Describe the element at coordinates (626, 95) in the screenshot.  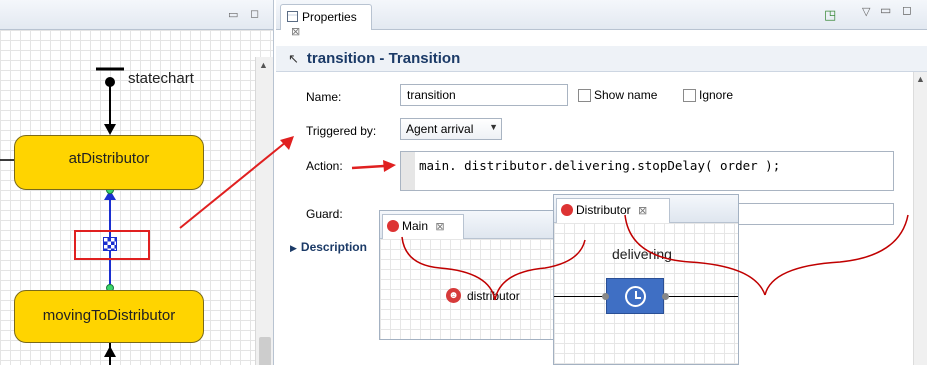
I see `show-name-label: Show name` at that location.